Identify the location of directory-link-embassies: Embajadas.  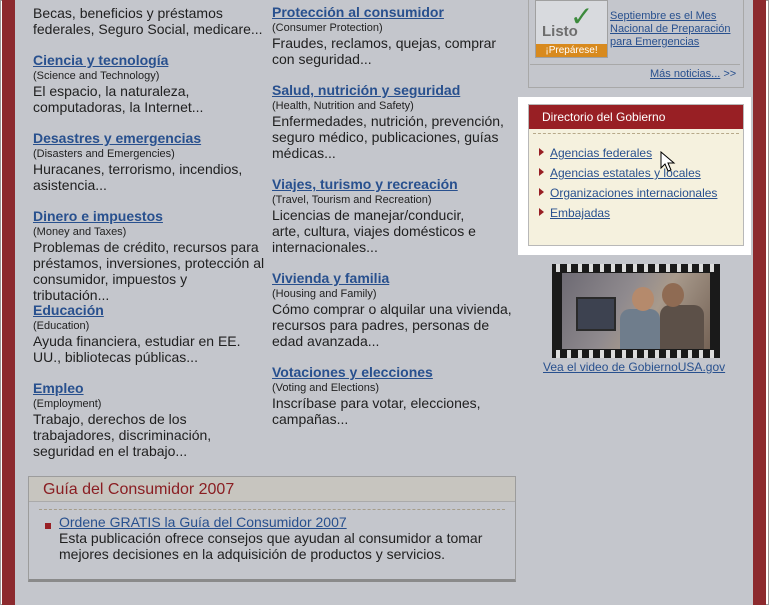
(580, 213).